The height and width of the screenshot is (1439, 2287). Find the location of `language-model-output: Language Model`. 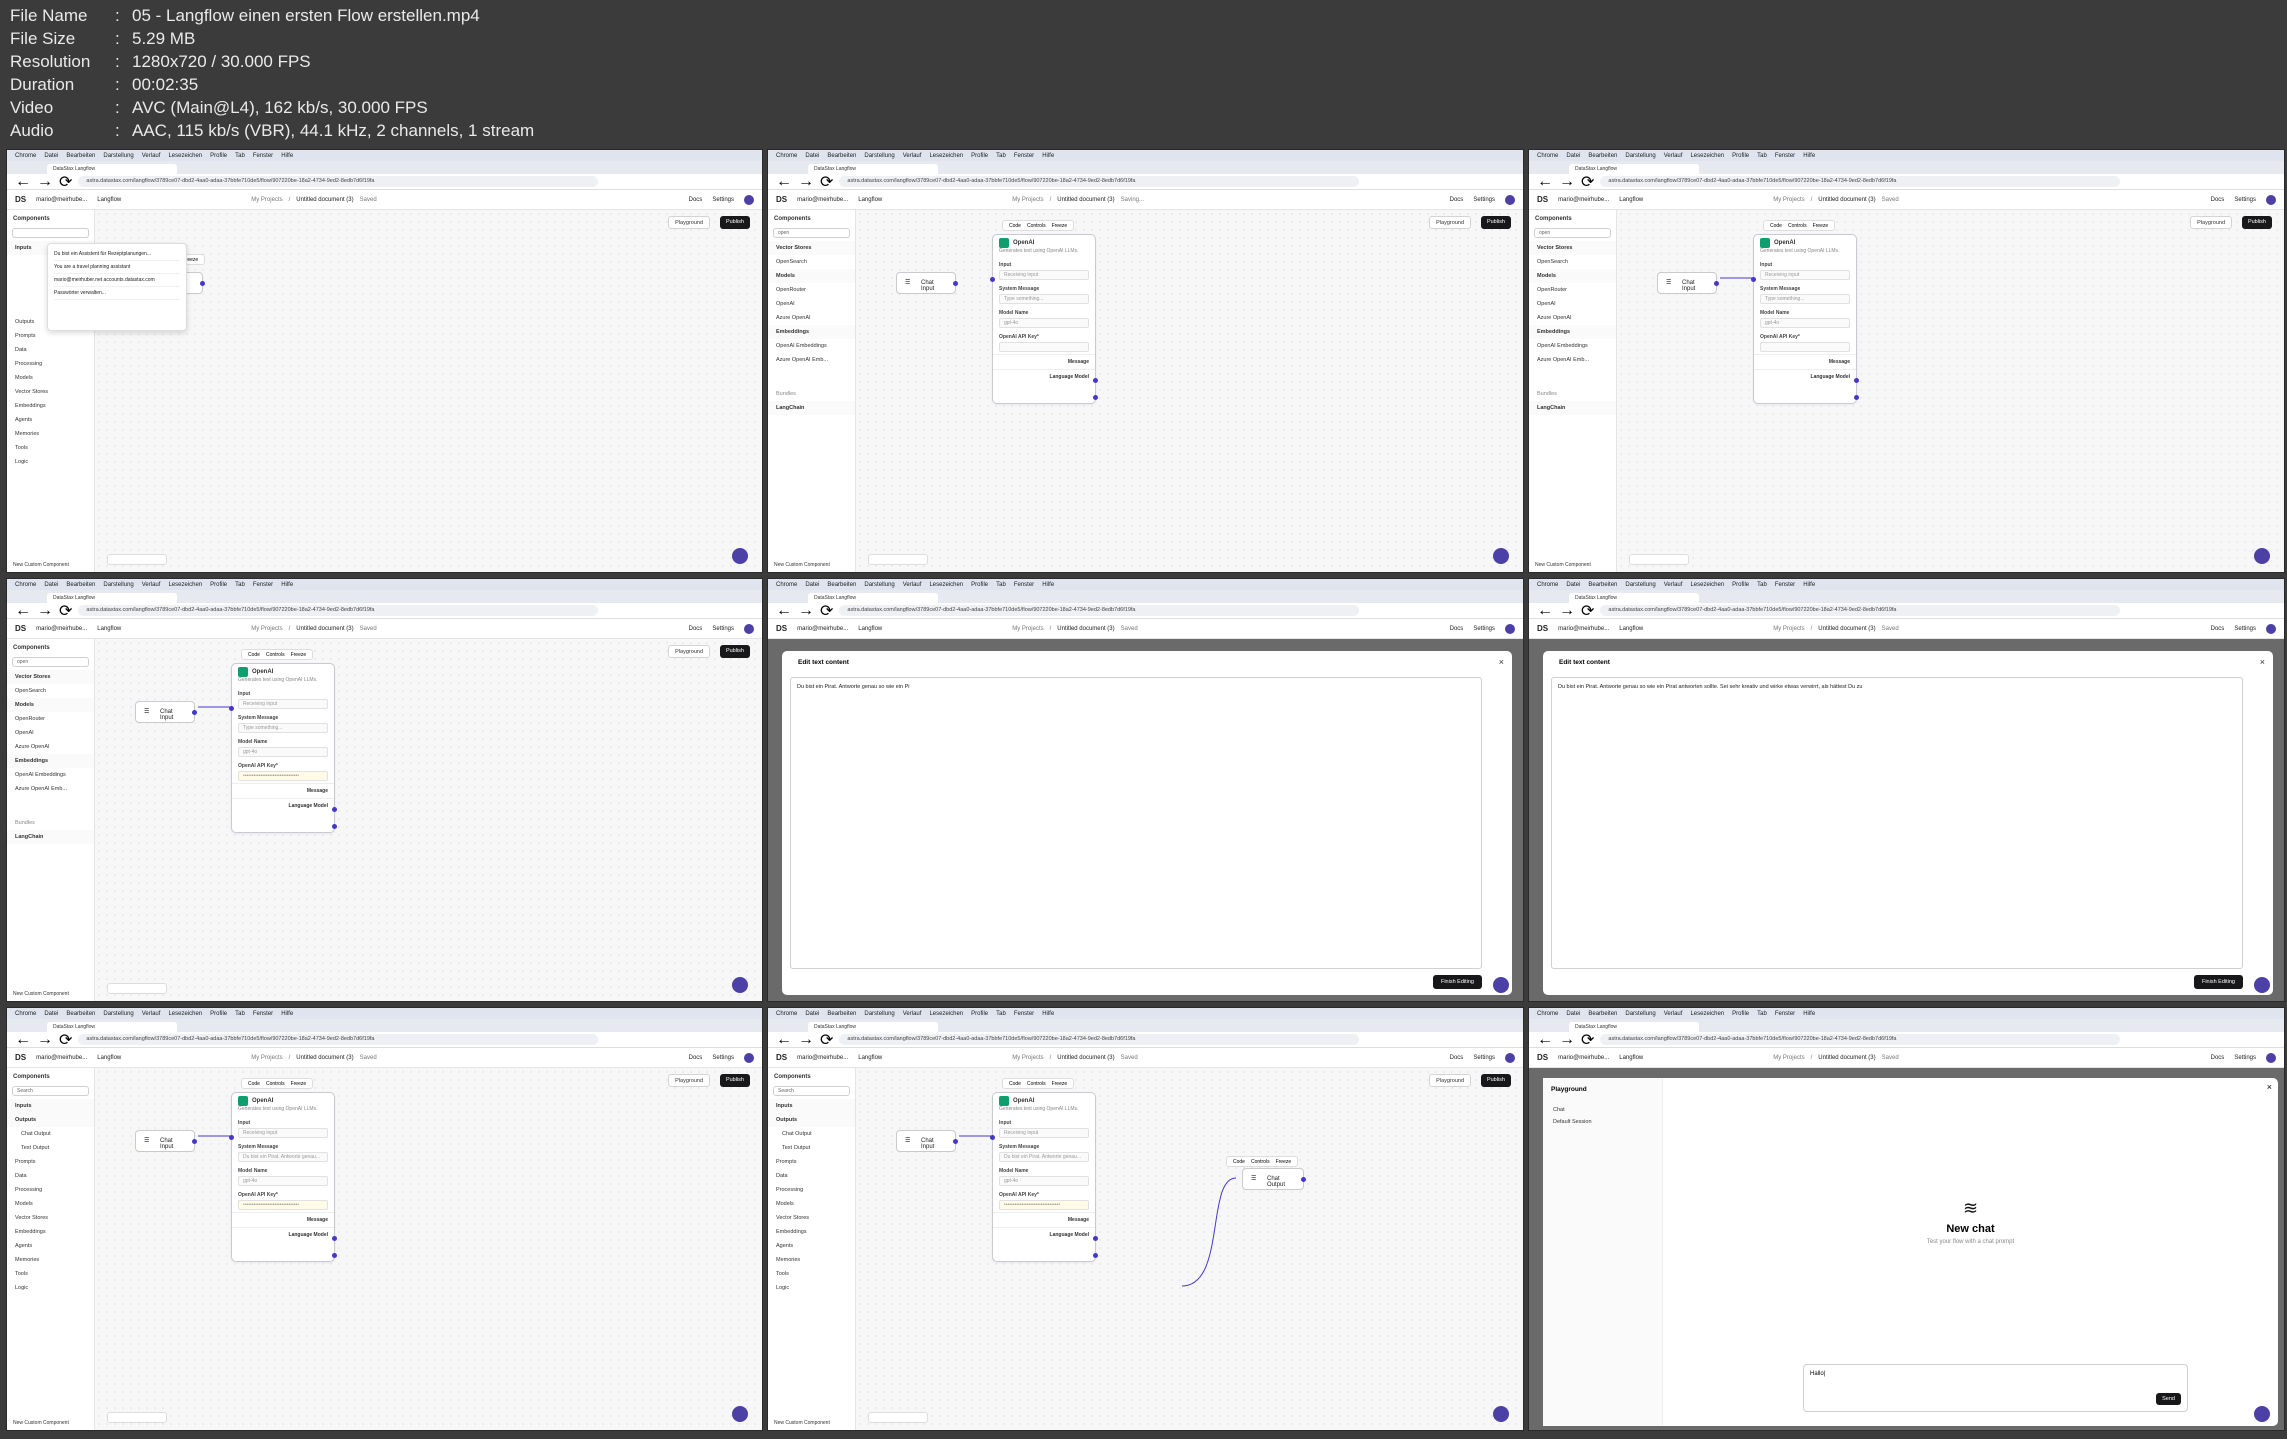

language-model-output: Language Model is located at coordinates (1805, 376).